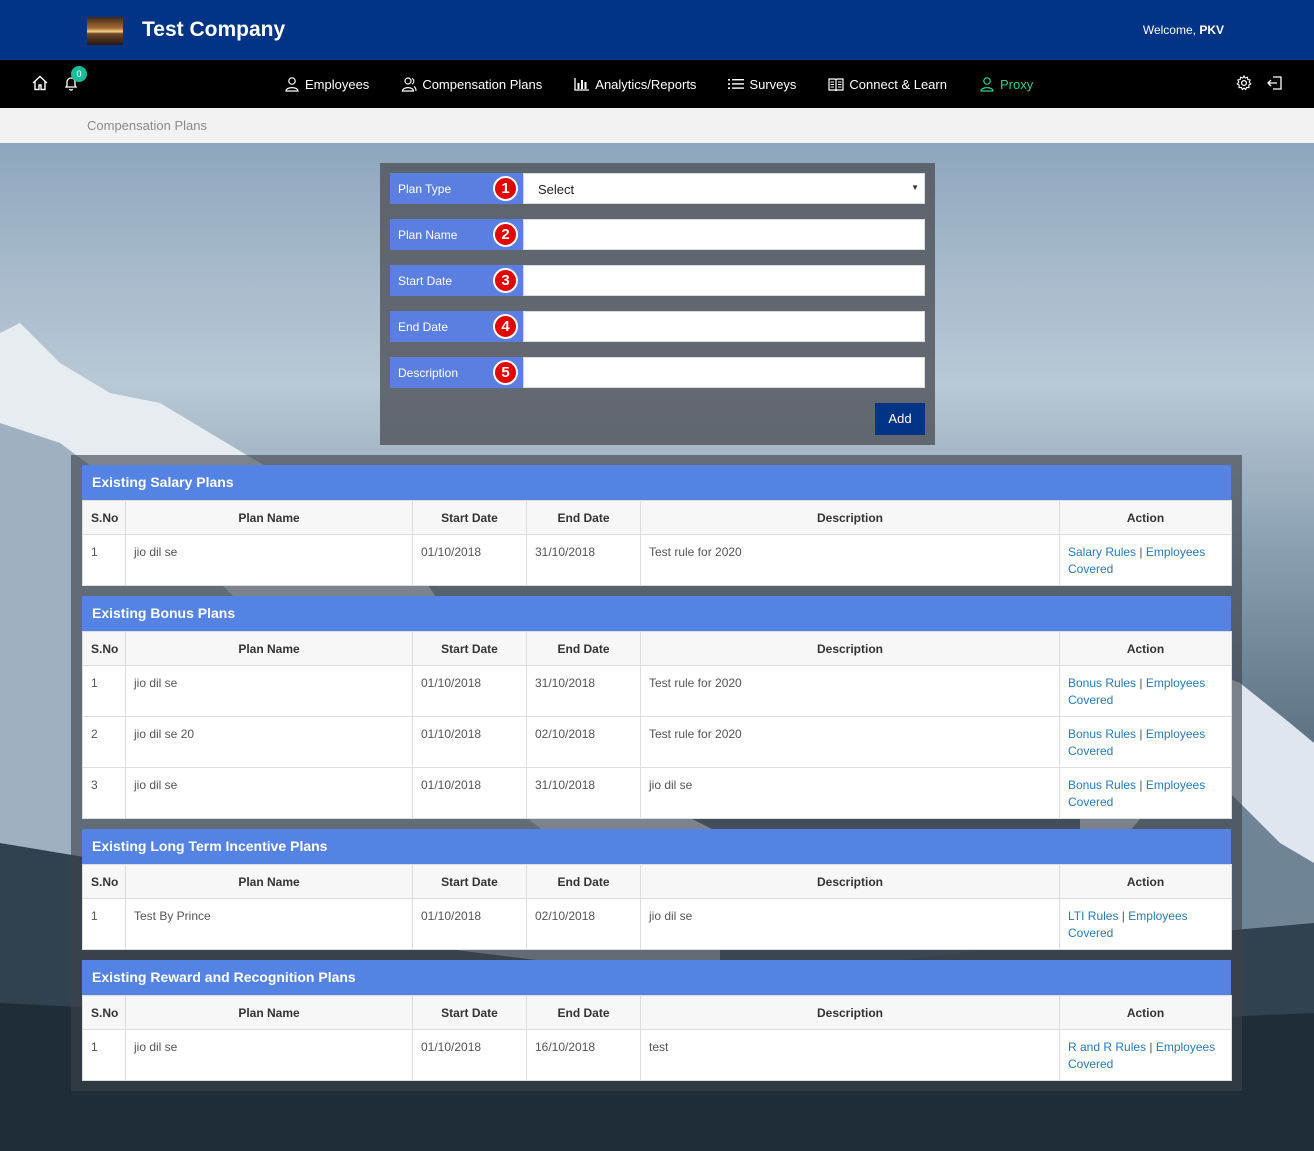 Image resolution: width=1314 pixels, height=1151 pixels. I want to click on notification-badge: 0, so click(79, 74).